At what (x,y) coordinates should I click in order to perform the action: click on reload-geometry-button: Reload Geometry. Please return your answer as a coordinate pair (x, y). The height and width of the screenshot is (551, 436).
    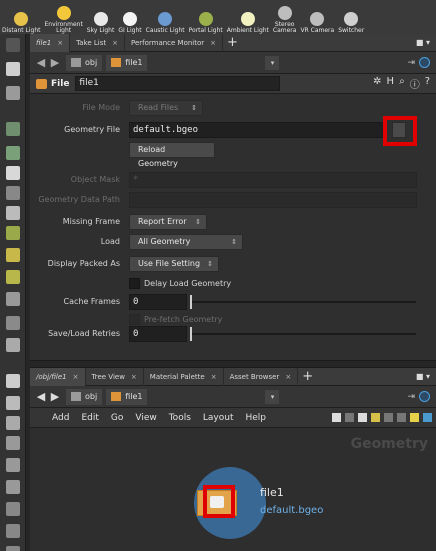
    Looking at the image, I should click on (172, 155).